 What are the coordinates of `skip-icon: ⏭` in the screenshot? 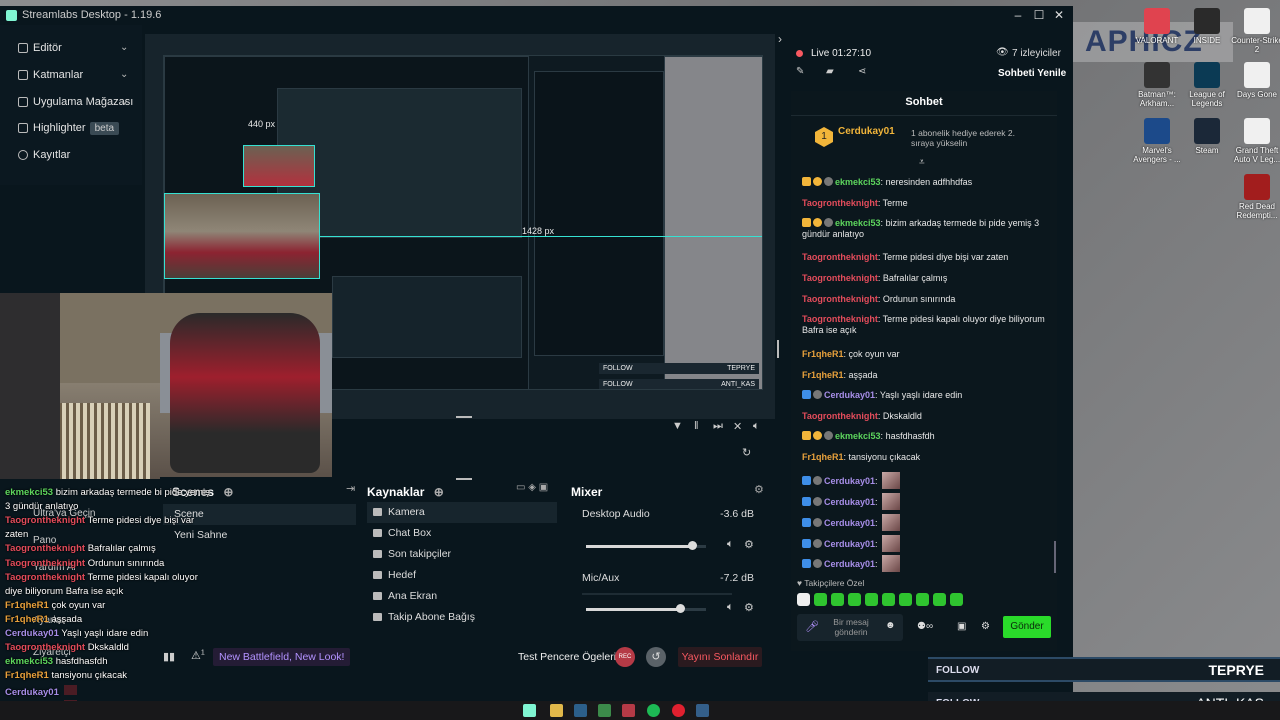 It's located at (718, 426).